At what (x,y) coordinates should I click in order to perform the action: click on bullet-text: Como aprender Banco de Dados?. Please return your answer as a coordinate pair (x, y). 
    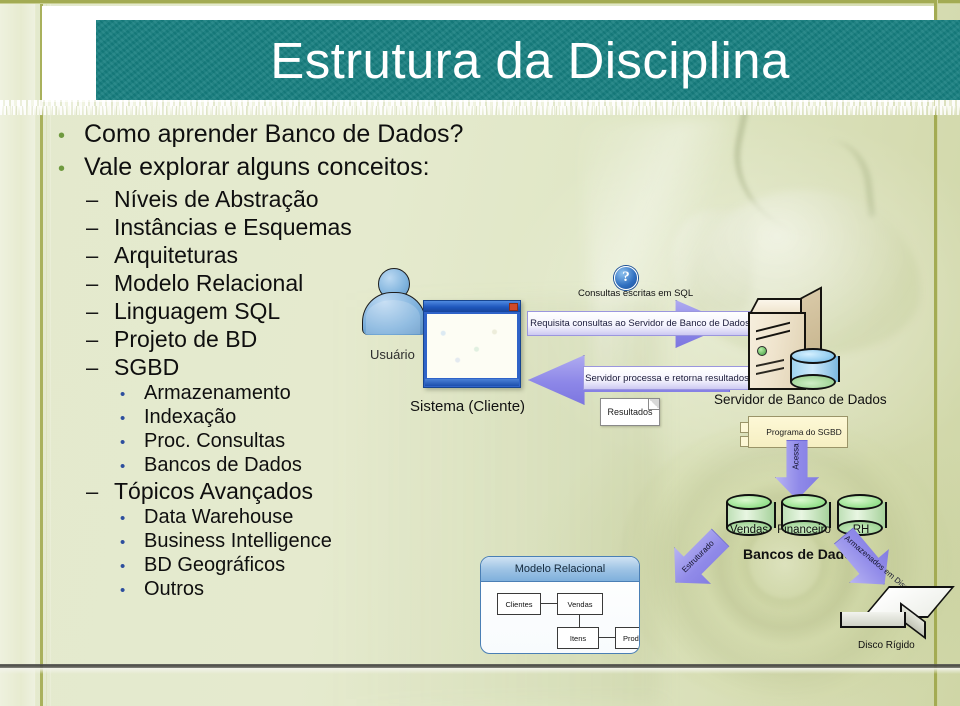
    Looking at the image, I should click on (274, 134).